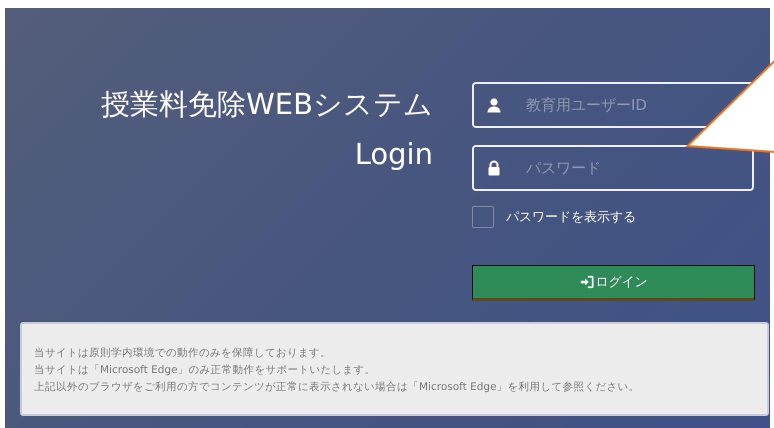 The height and width of the screenshot is (428, 774). What do you see at coordinates (587, 282) in the screenshot?
I see `sign-in-icon` at bounding box center [587, 282].